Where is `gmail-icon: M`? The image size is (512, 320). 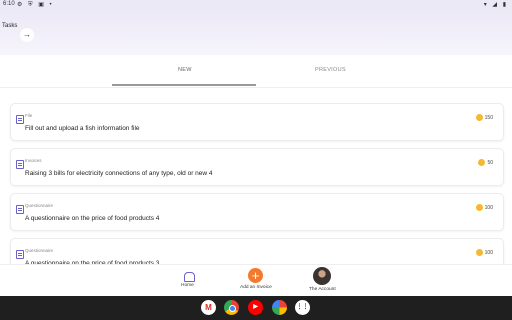
gmail-icon: M is located at coordinates (208, 307).